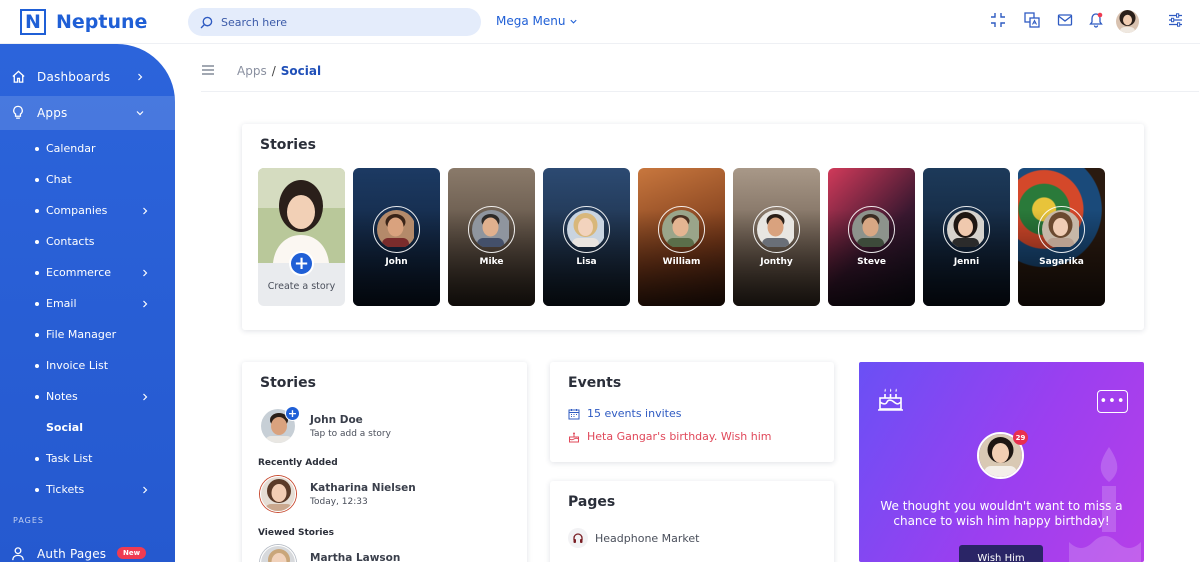  What do you see at coordinates (647, 538) in the screenshot?
I see `page-item-label: Headphone Market` at bounding box center [647, 538].